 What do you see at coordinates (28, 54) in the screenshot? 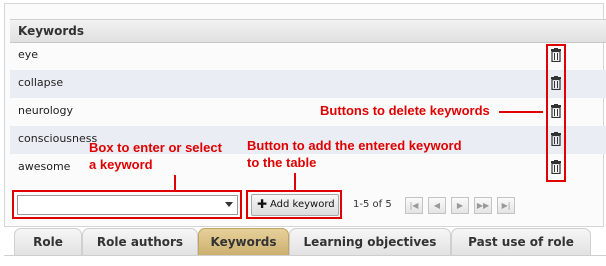
I see `keyword-cell: eye` at bounding box center [28, 54].